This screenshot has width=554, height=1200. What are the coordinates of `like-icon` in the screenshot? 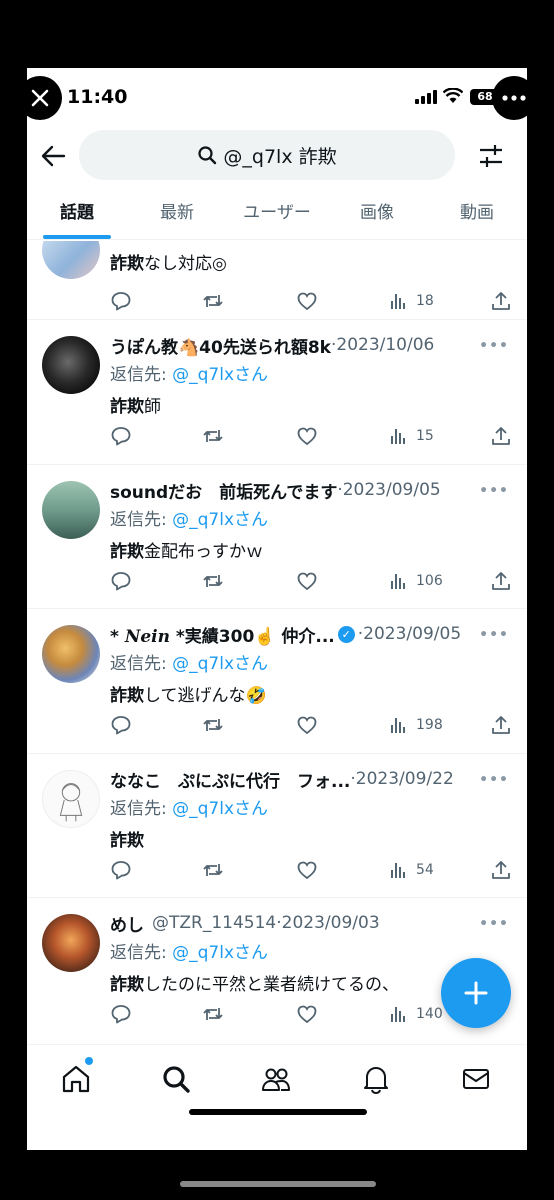 It's located at (307, 436).